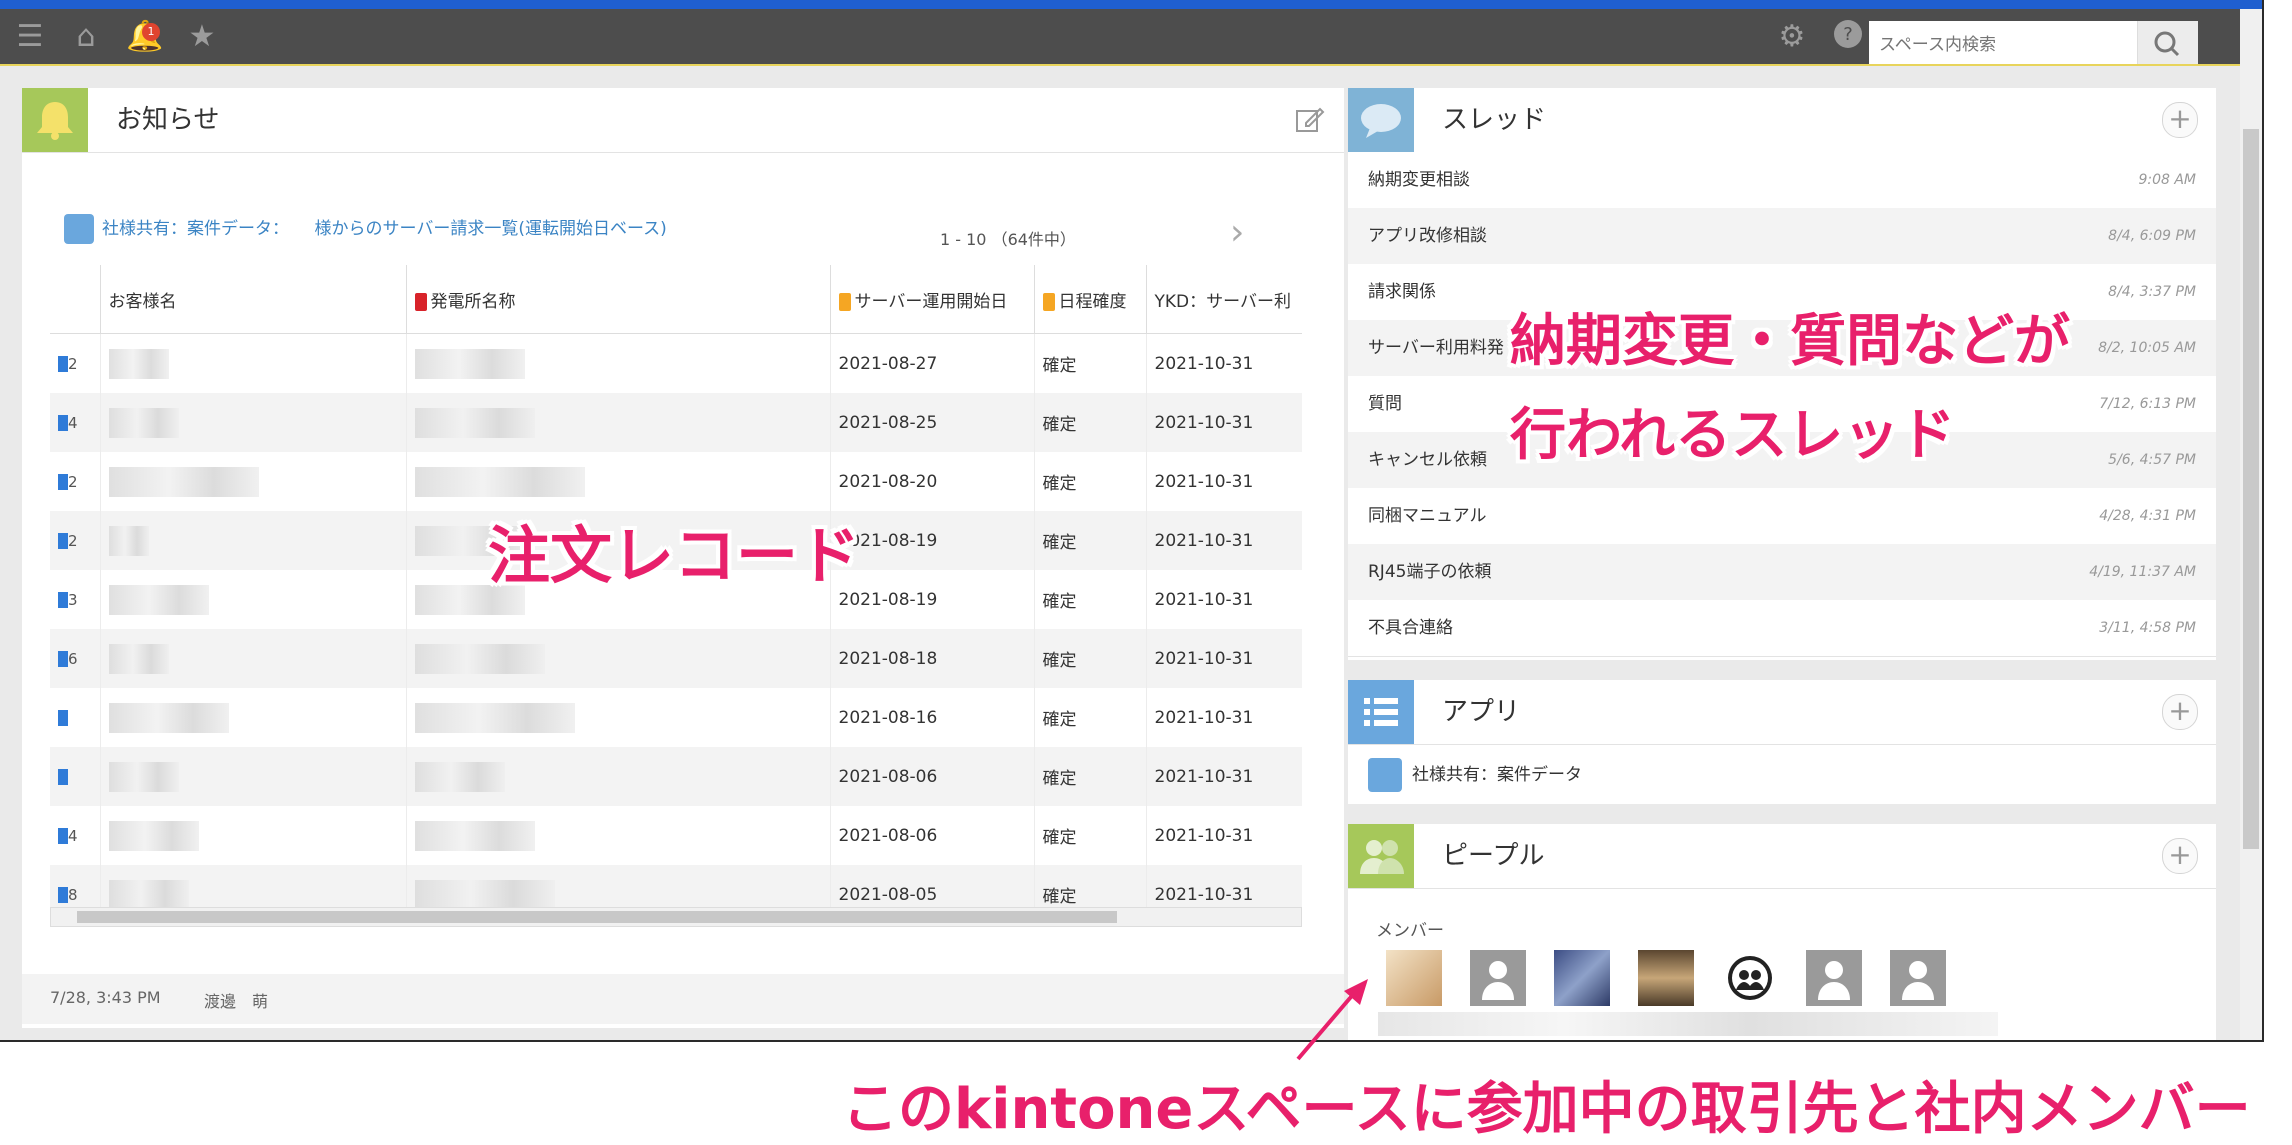 Image resolution: width=2292 pixels, height=1145 pixels. What do you see at coordinates (2003, 45) in the screenshot?
I see `space-search-input` at bounding box center [2003, 45].